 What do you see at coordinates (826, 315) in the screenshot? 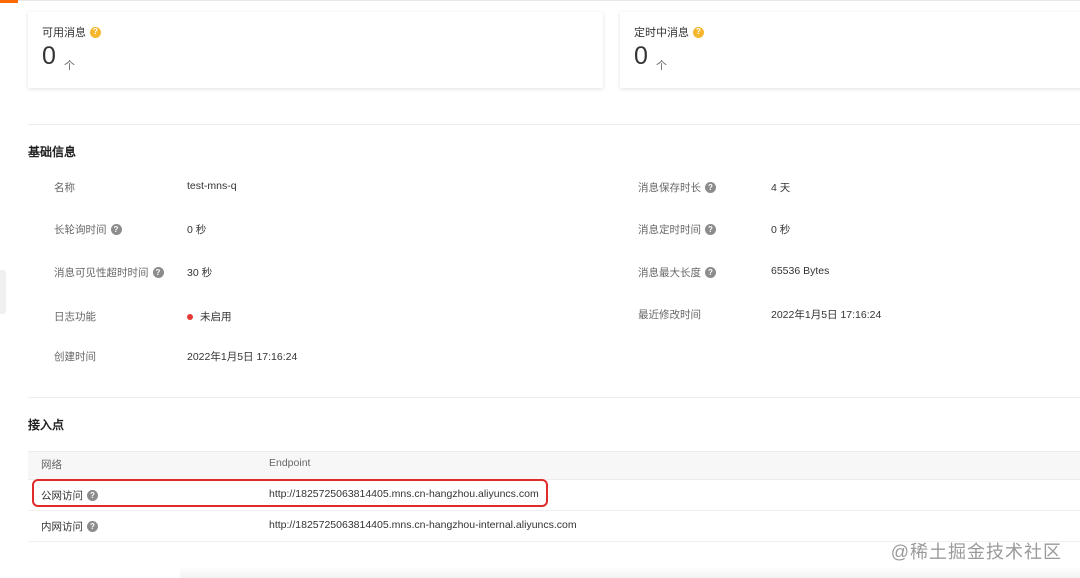
I see `info-value-modified: 2022年1月5日 17:16:24` at bounding box center [826, 315].